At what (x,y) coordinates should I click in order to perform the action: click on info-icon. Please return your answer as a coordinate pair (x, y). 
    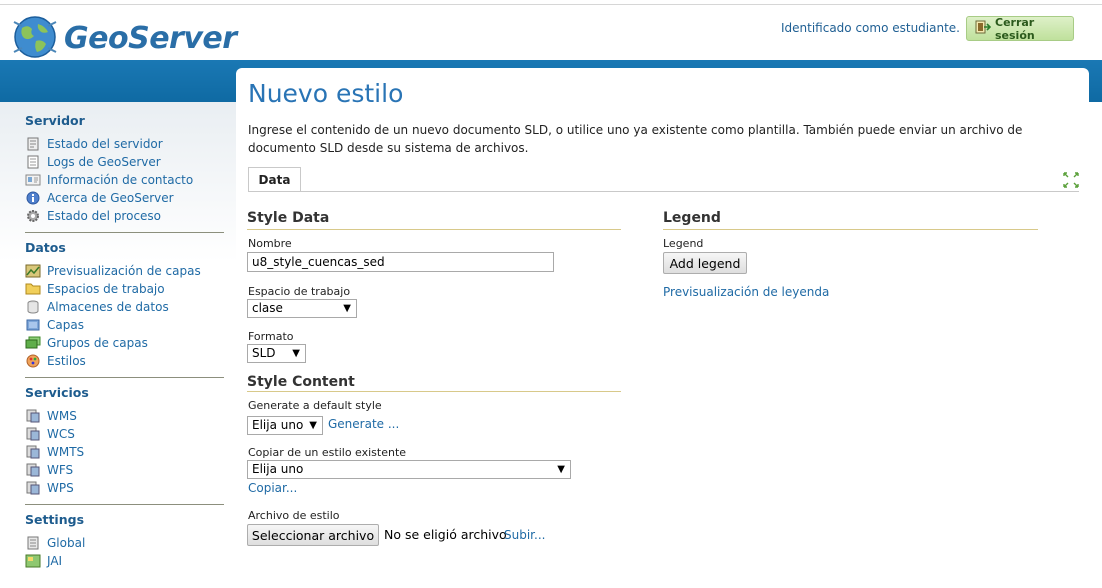
    Looking at the image, I should click on (33, 198).